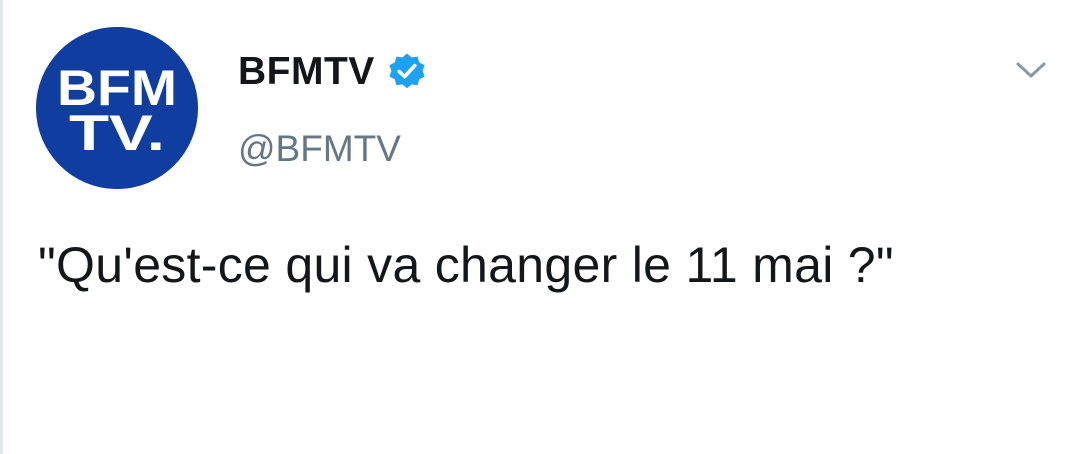 This screenshot has height=454, width=1080. I want to click on avatar: BFM TV., so click(117, 108).